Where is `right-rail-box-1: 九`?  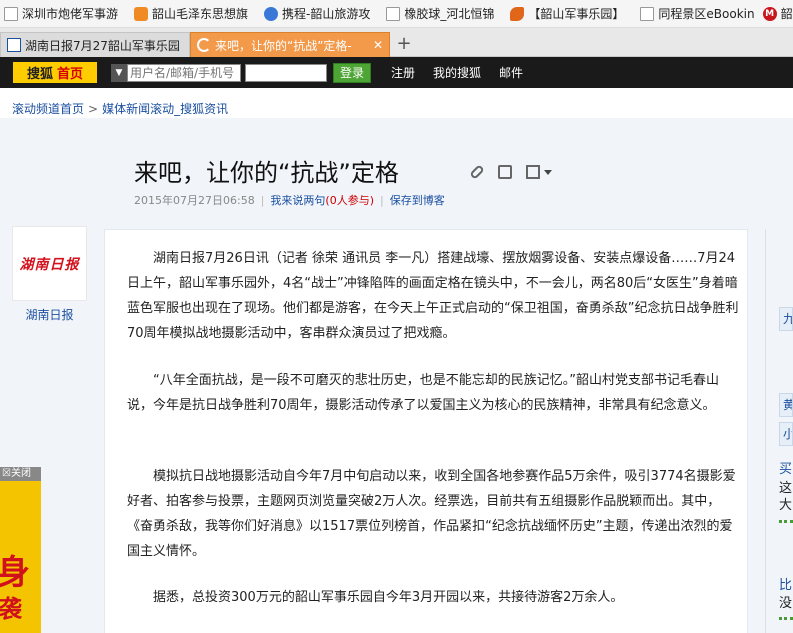
right-rail-box-1: 九 is located at coordinates (786, 319).